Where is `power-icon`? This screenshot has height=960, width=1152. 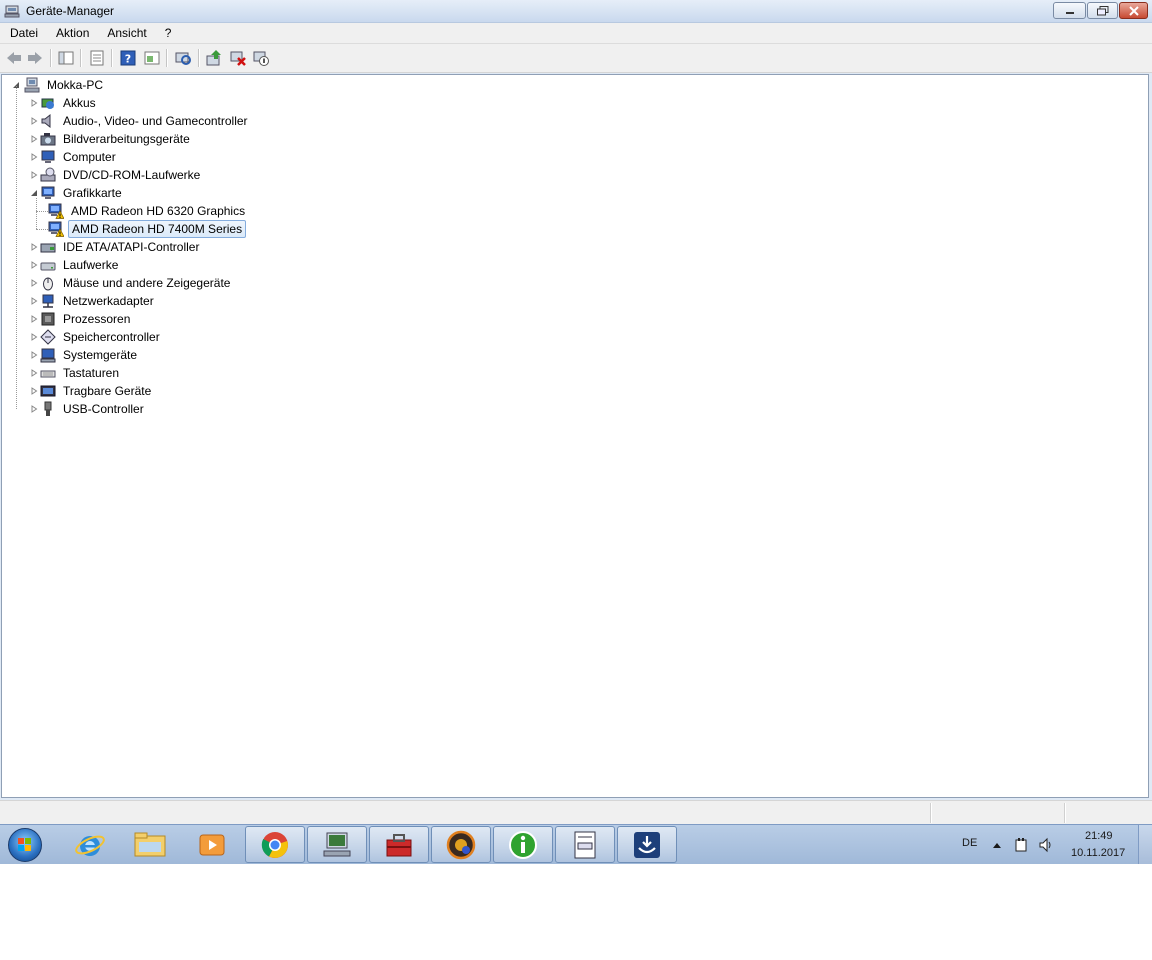
power-icon is located at coordinates (1021, 845).